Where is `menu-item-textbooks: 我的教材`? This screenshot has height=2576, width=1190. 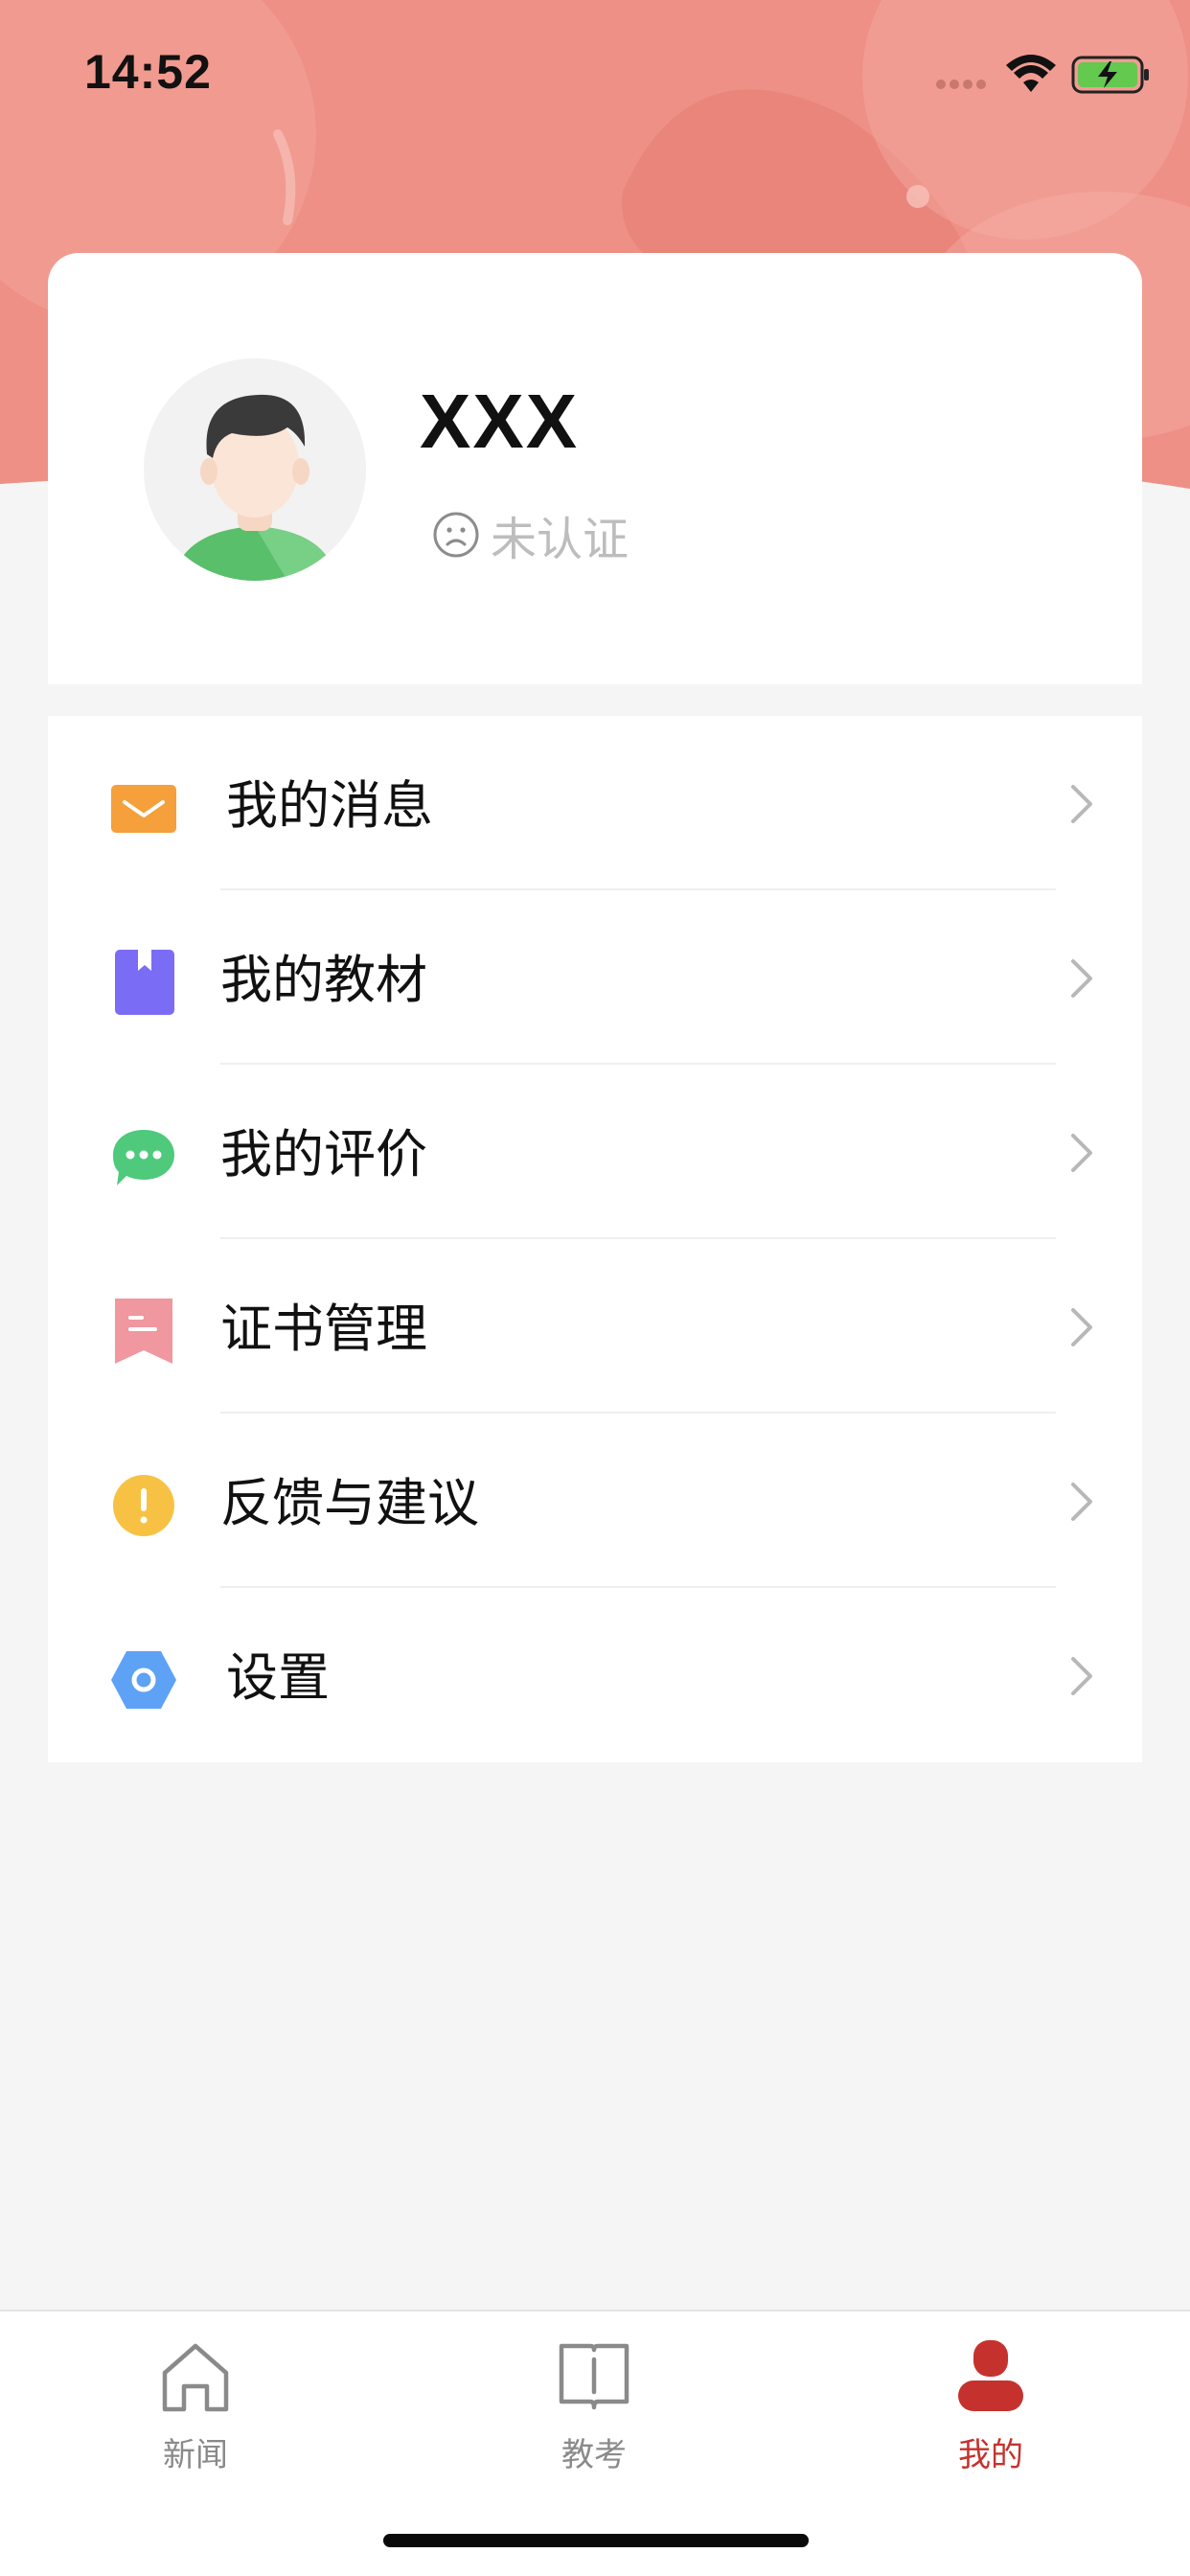 menu-item-textbooks: 我的教材 is located at coordinates (595, 977).